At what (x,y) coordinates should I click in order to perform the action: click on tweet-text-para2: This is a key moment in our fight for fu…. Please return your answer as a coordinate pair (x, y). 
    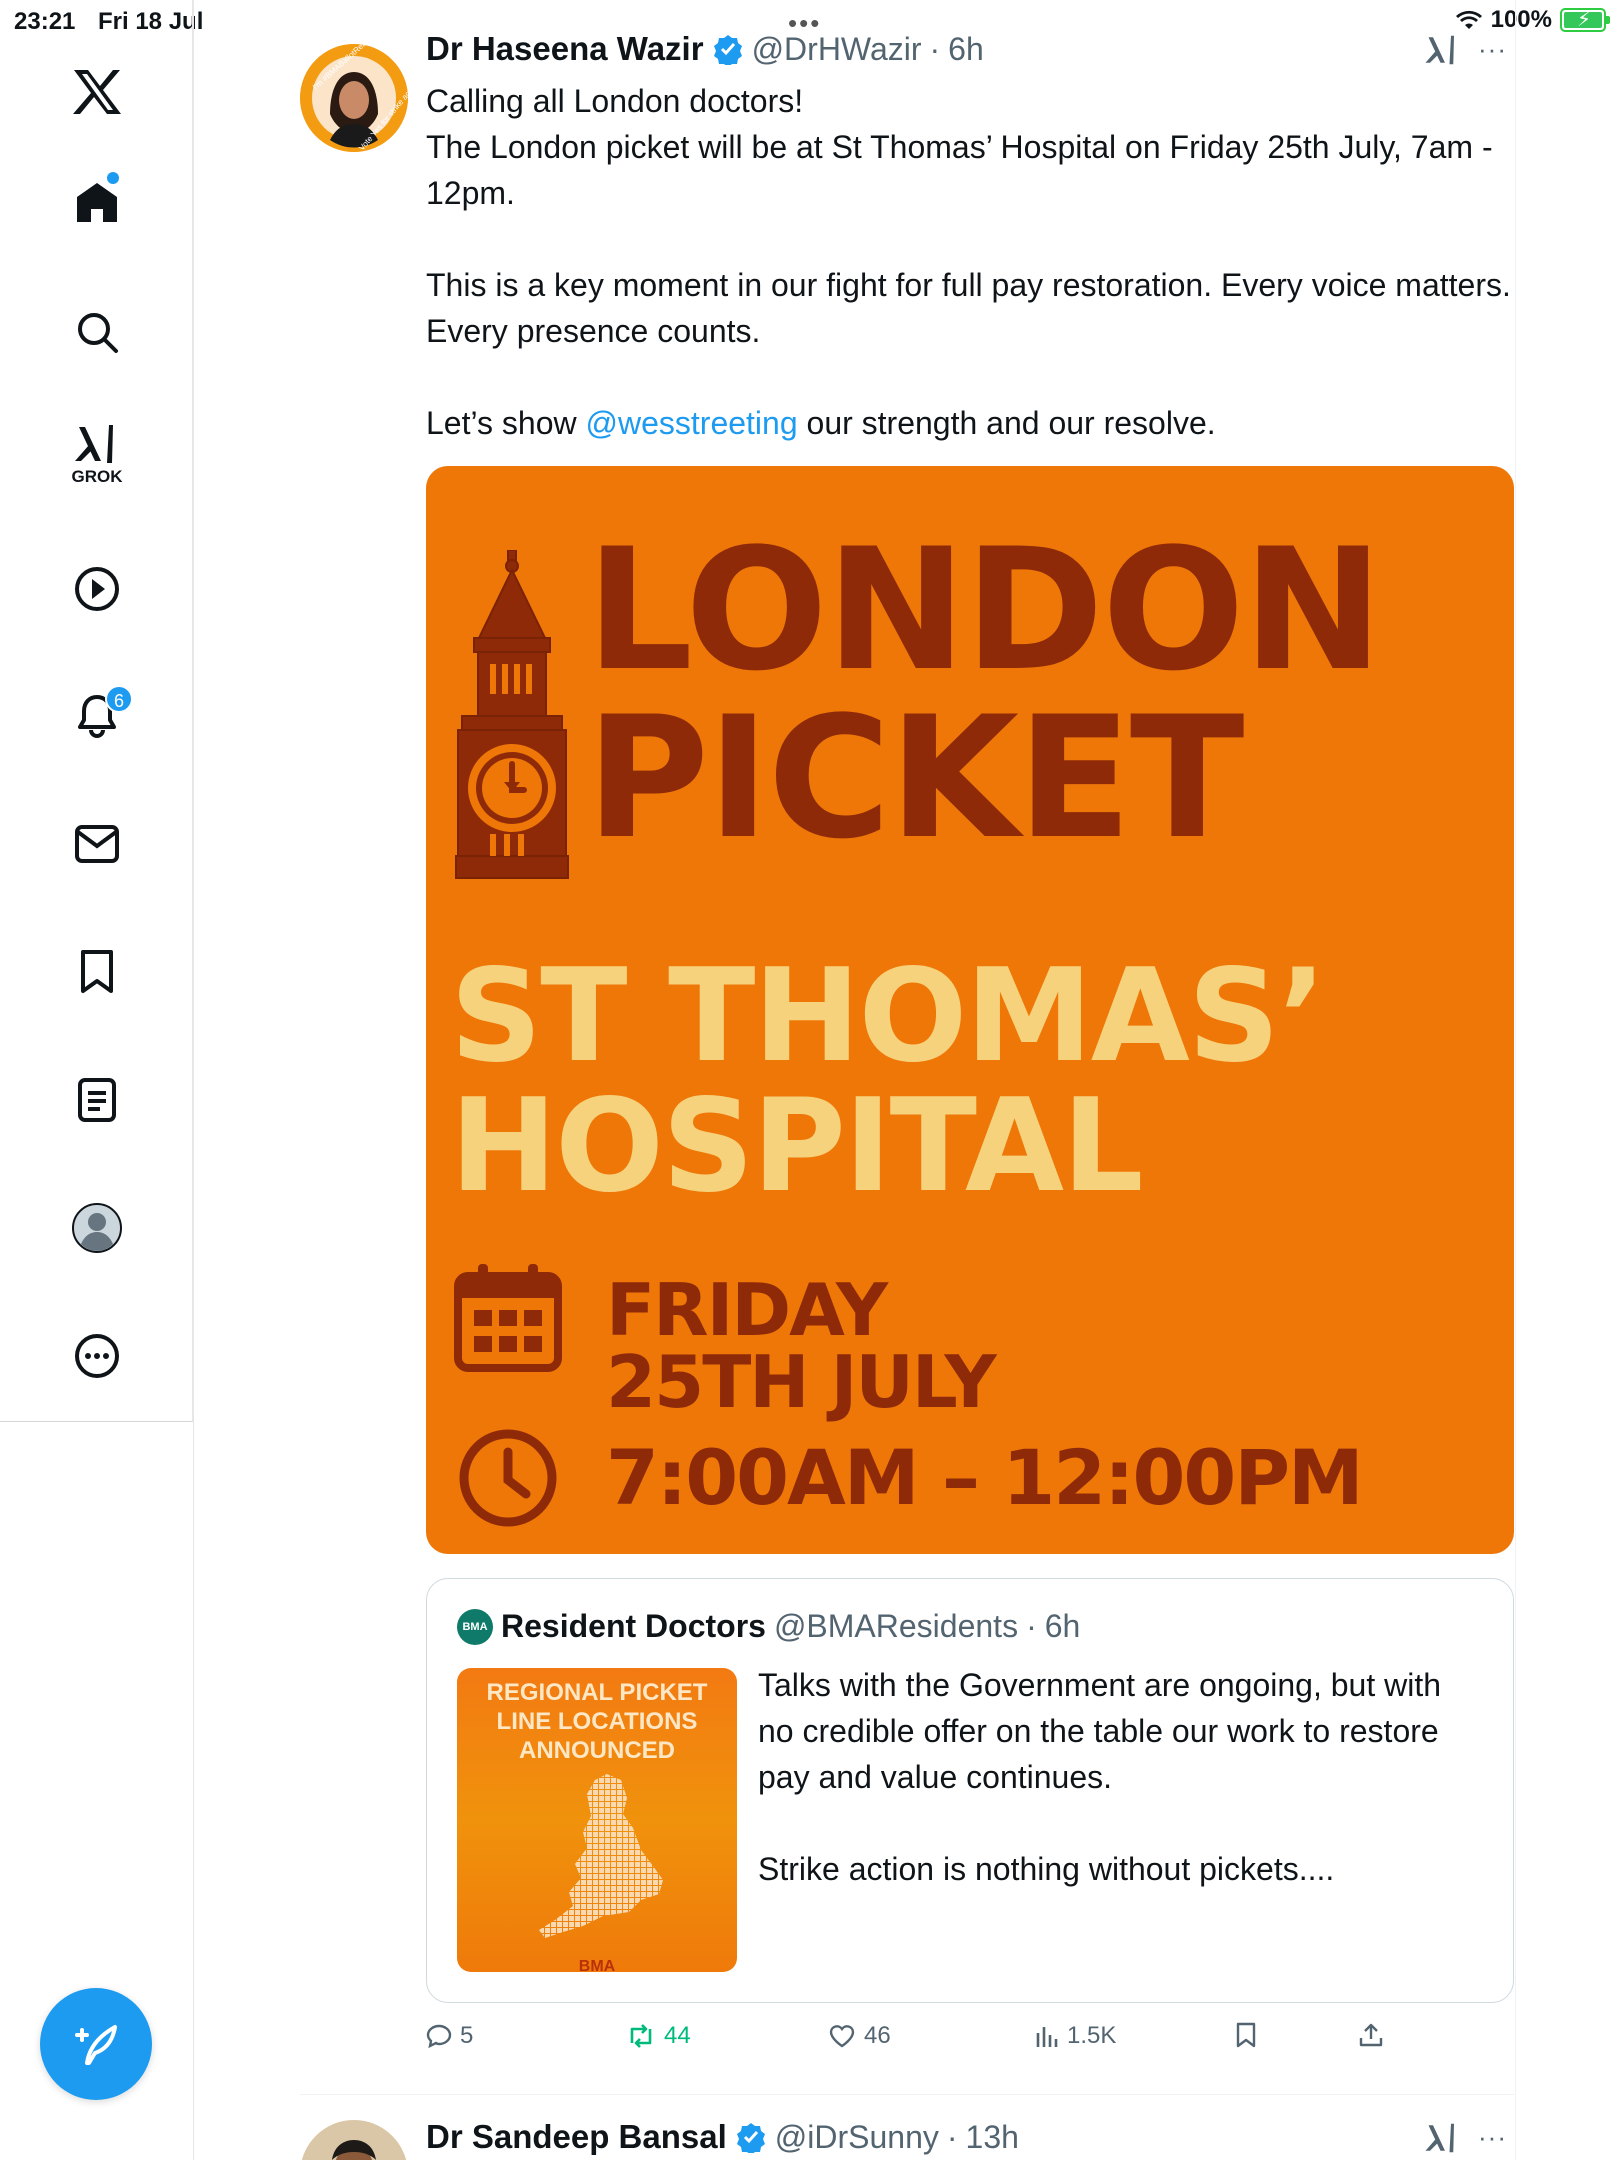
    Looking at the image, I should click on (968, 308).